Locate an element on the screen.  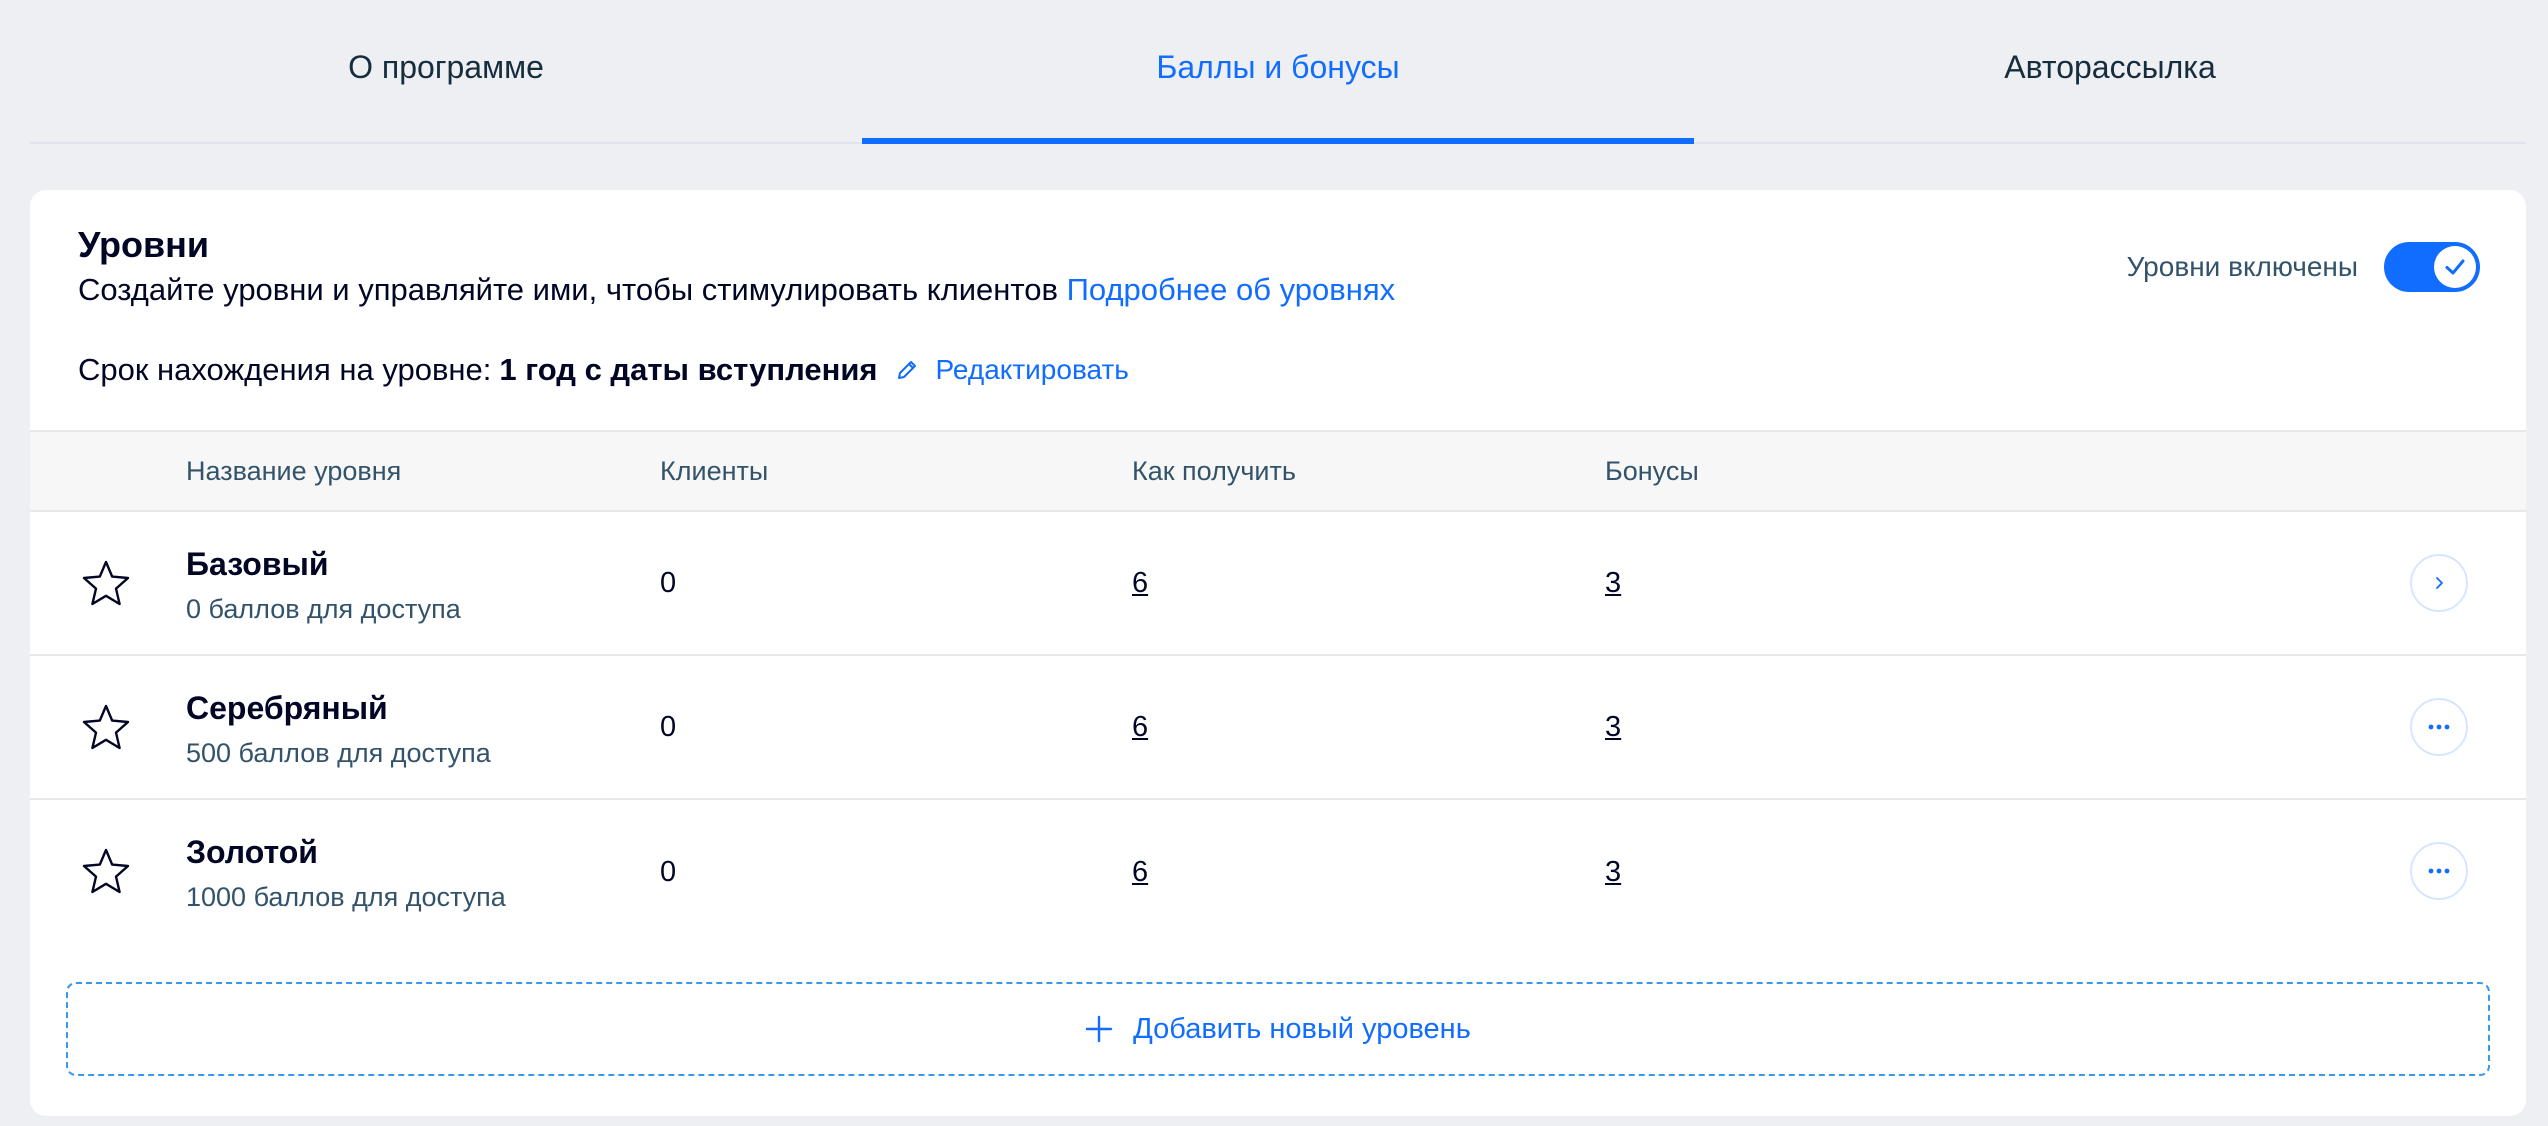
tab-points-and-bonuses: Баллы и бонусы is located at coordinates (1278, 72).